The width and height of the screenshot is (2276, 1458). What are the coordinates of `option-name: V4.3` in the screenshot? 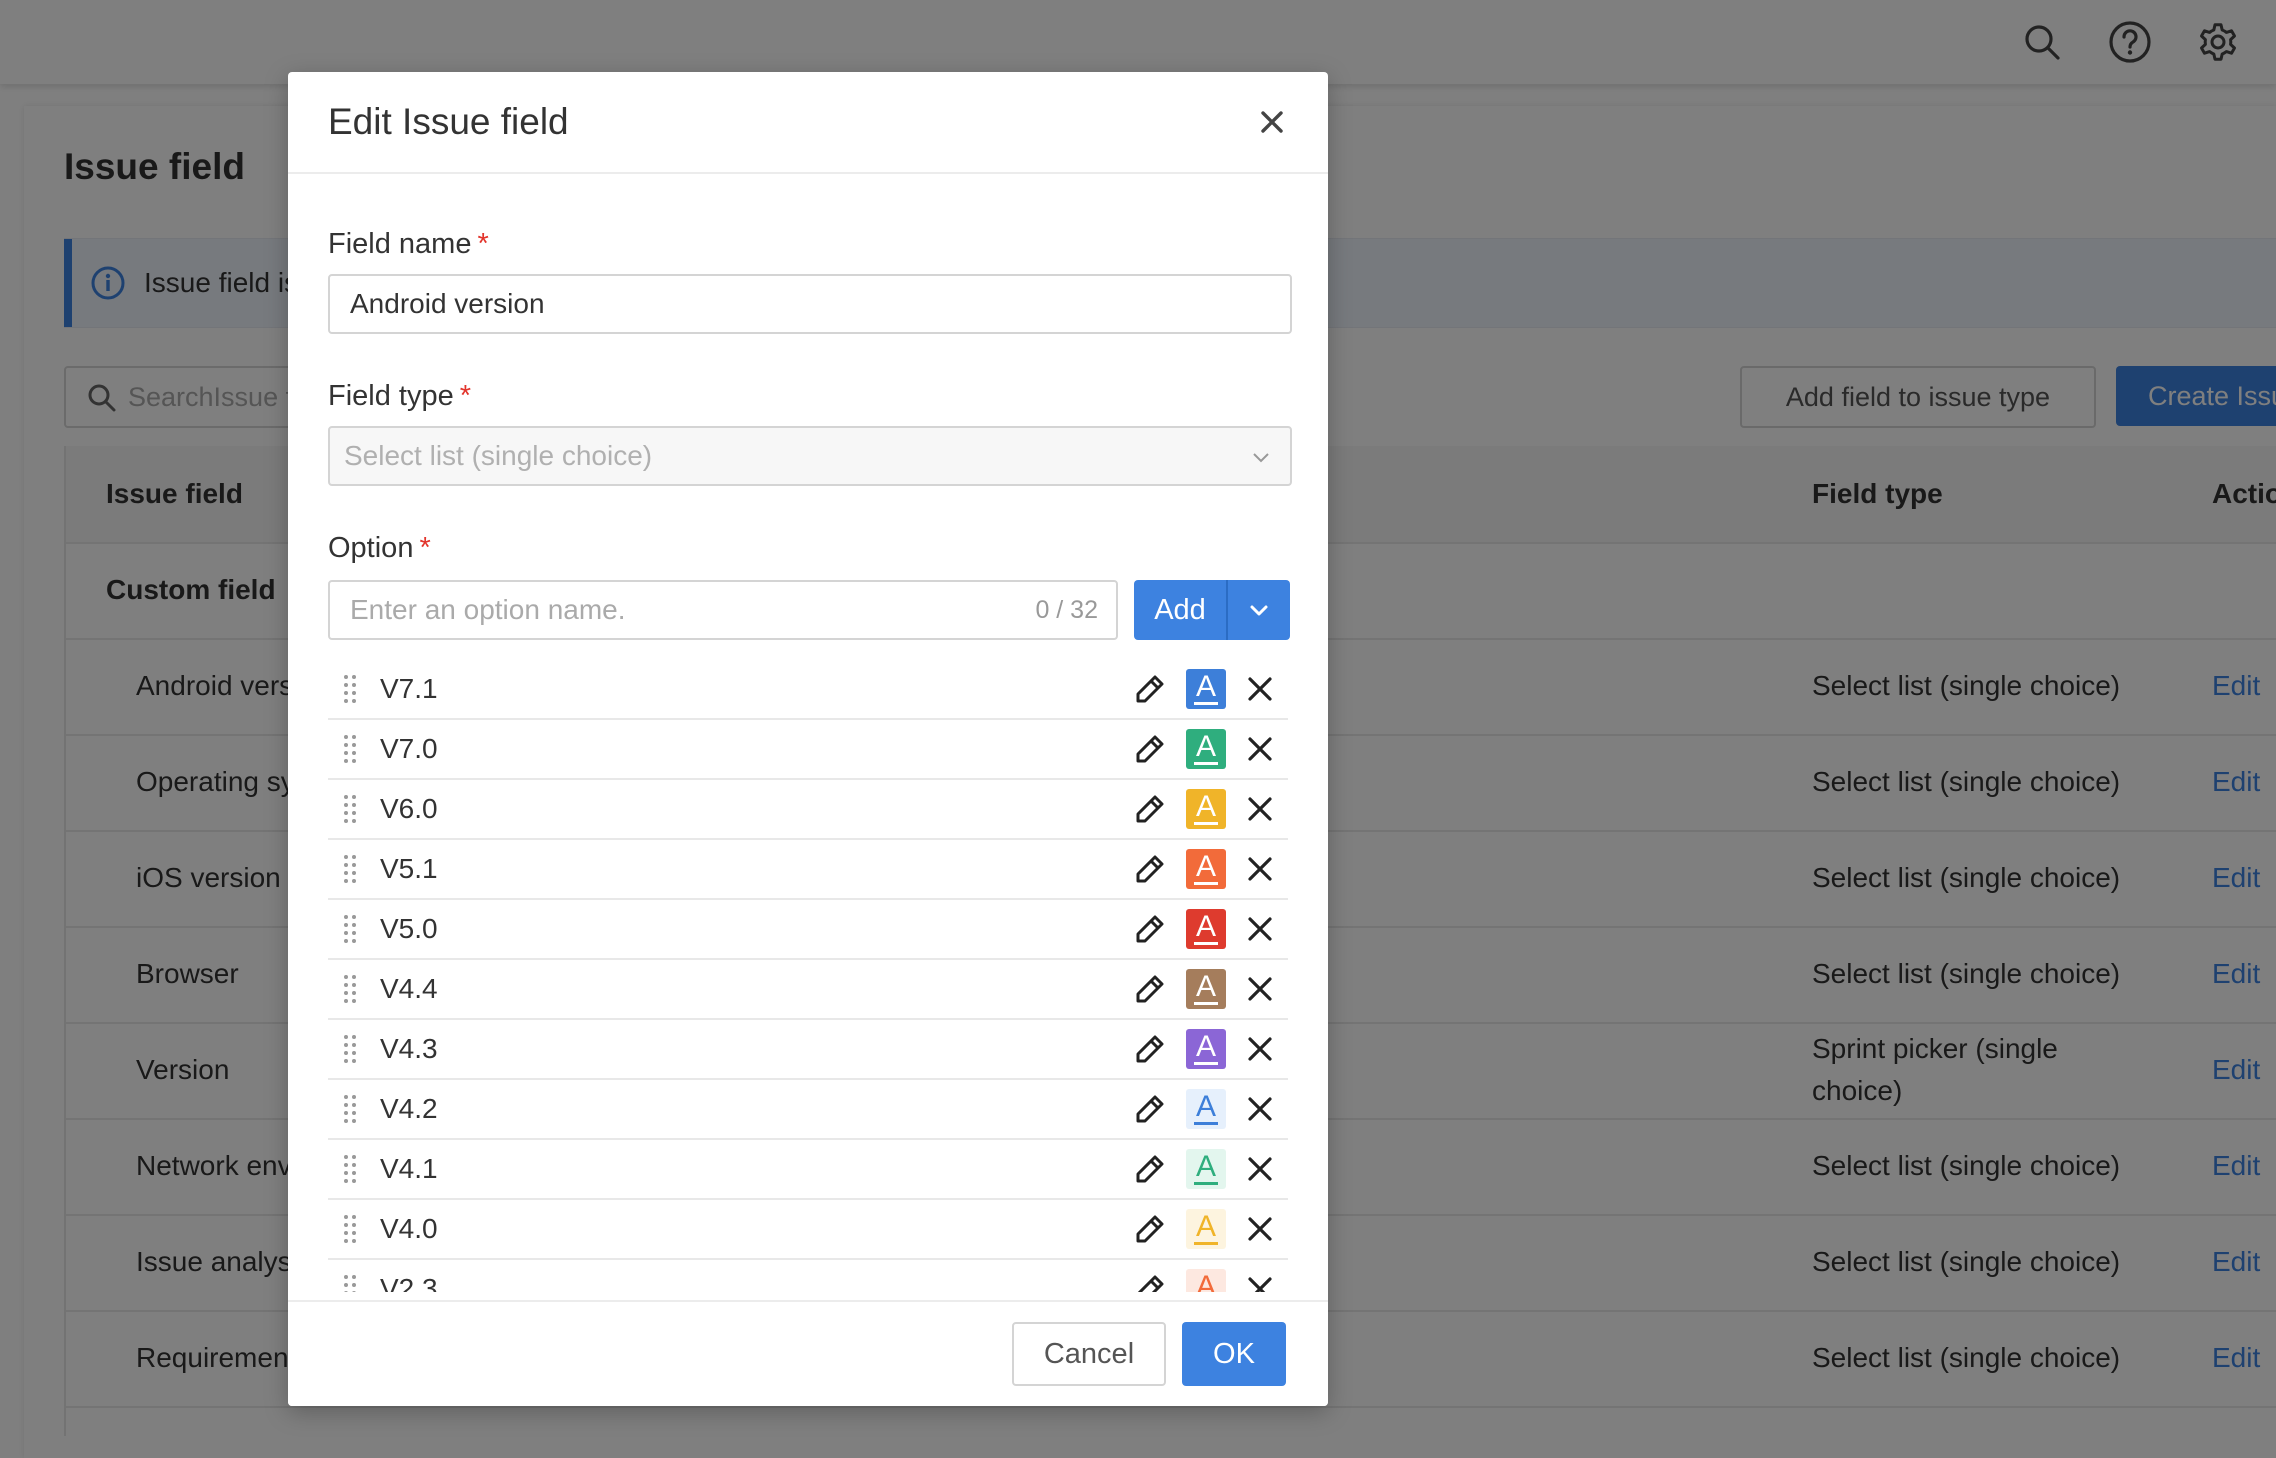 It's located at (409, 1048).